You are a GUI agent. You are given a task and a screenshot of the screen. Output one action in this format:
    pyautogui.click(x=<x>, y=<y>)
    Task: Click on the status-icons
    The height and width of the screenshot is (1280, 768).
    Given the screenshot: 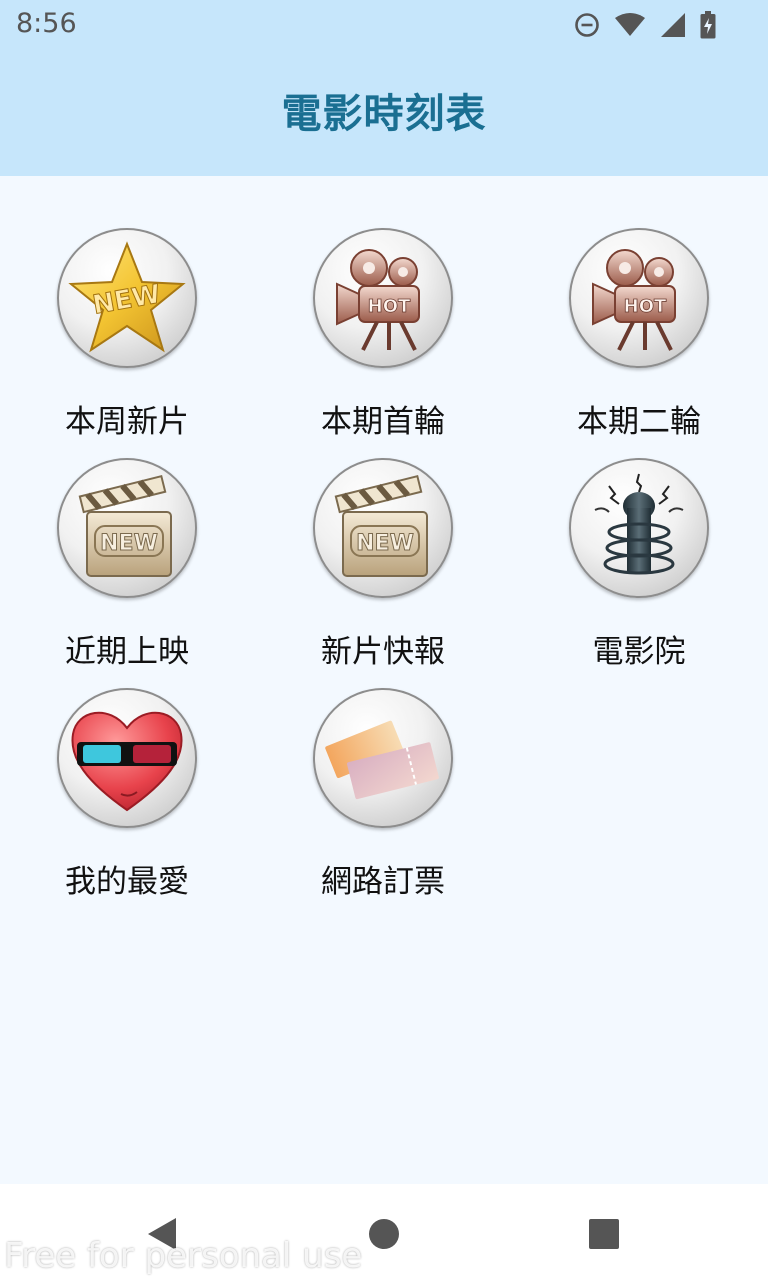 What is the action you would take?
    pyautogui.click(x=645, y=25)
    